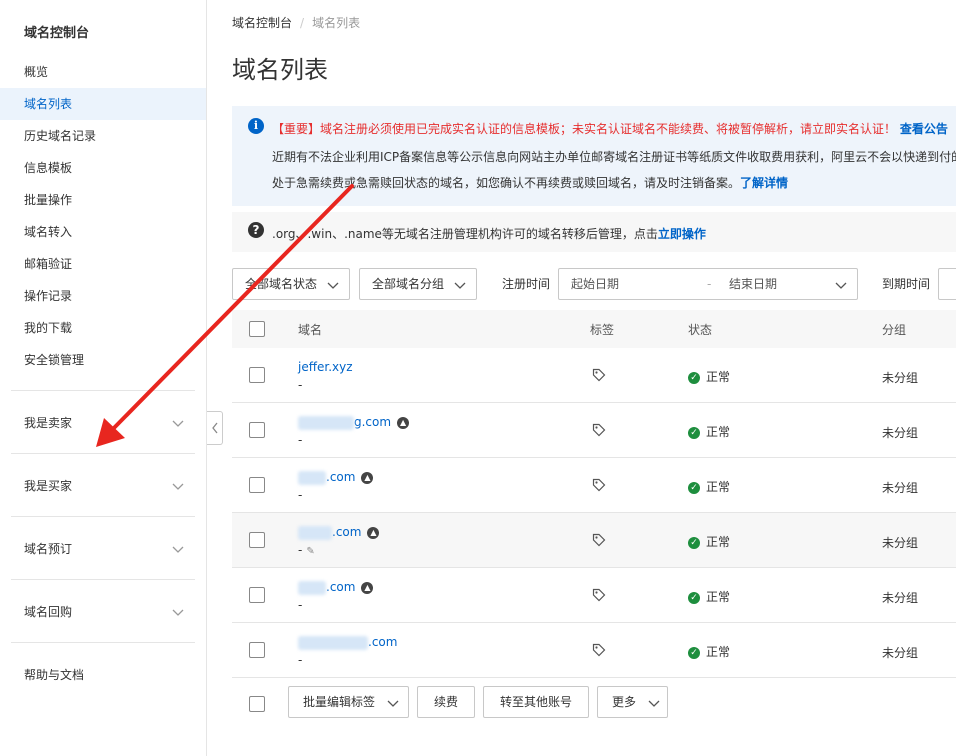  Describe the element at coordinates (103, 232) in the screenshot. I see `sidebar-item-transfer-in: 域名转入` at that location.